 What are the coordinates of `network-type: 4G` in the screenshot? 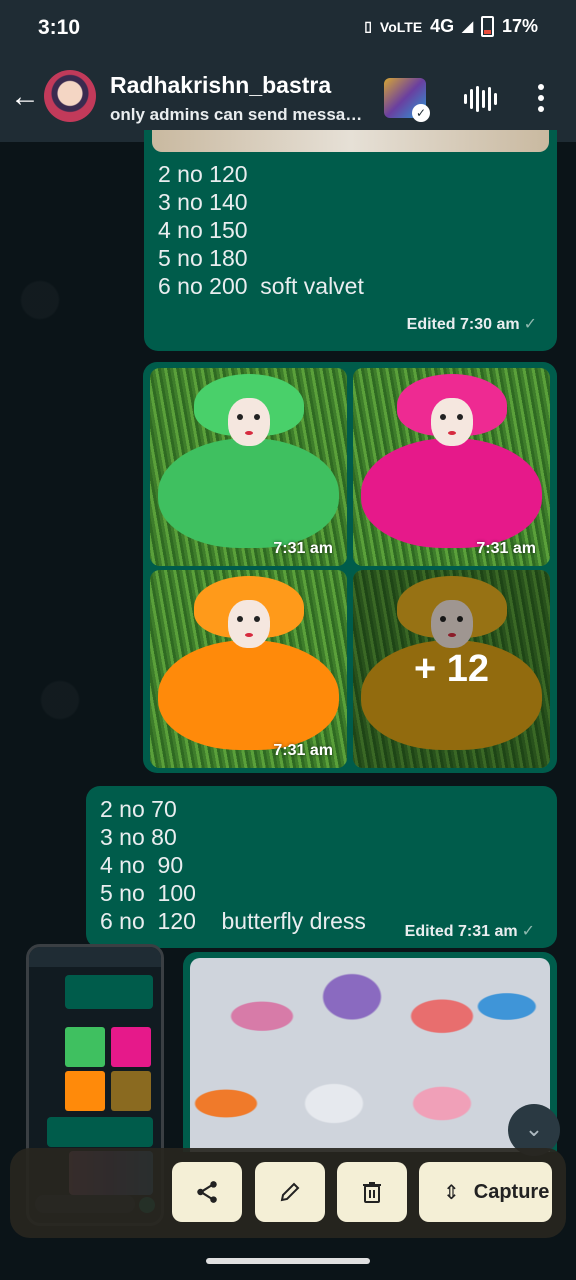 It's located at (442, 26).